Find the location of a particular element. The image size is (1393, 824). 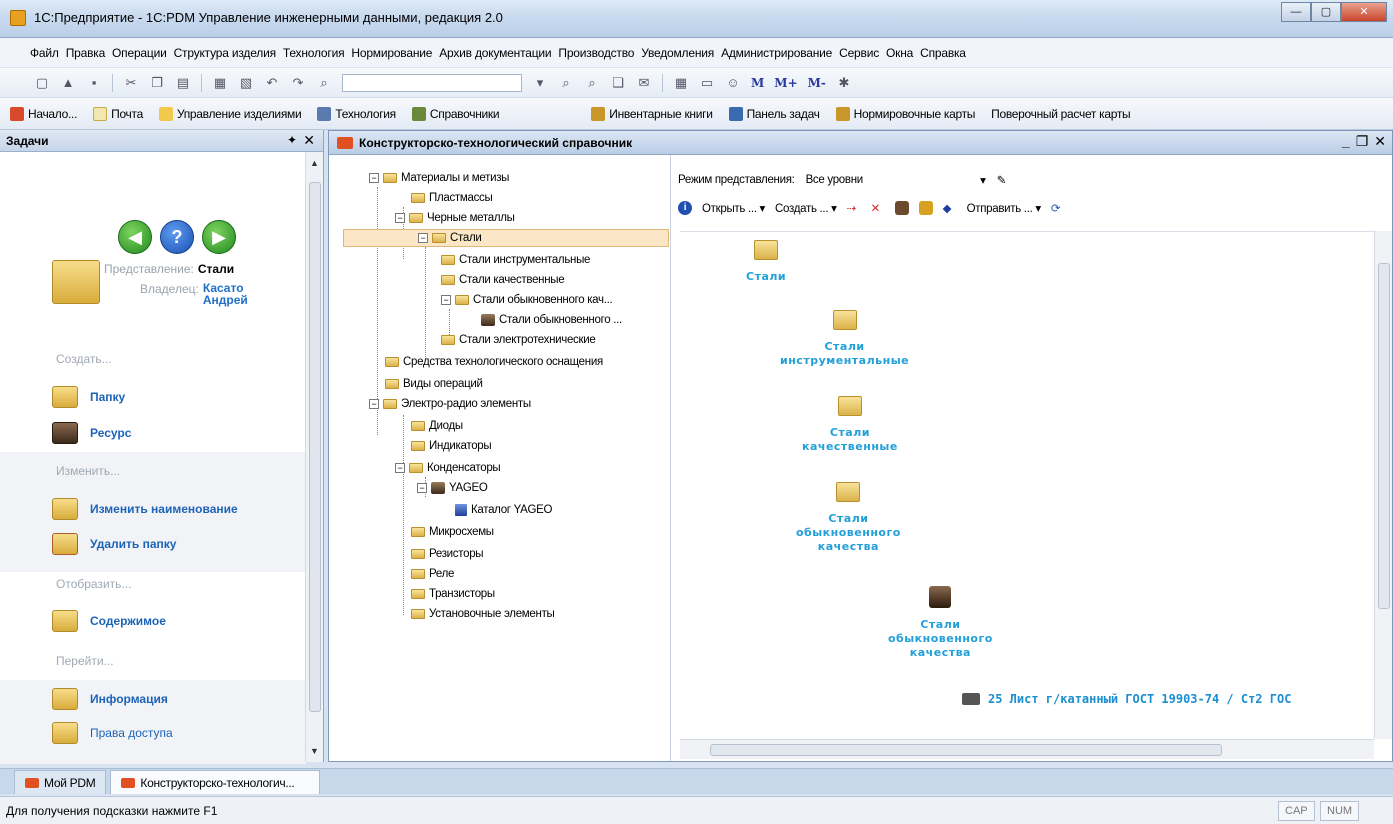

send-menu-button: Отправить ... ▾ is located at coordinates (1004, 208).